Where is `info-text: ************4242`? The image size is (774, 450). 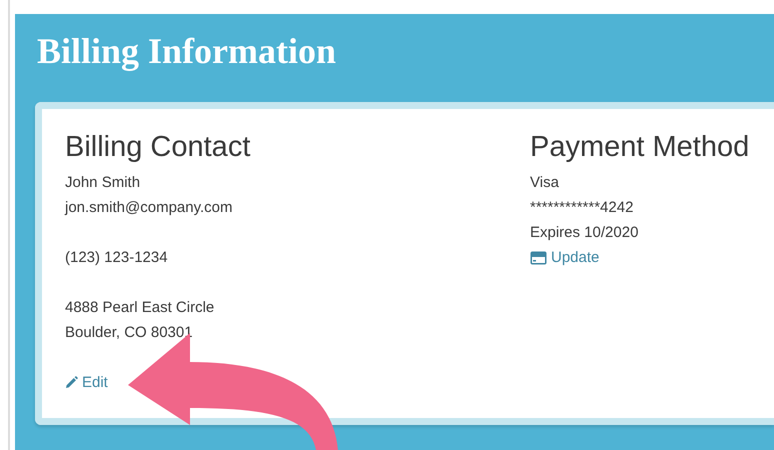
info-text: ************4242 is located at coordinates (582, 208).